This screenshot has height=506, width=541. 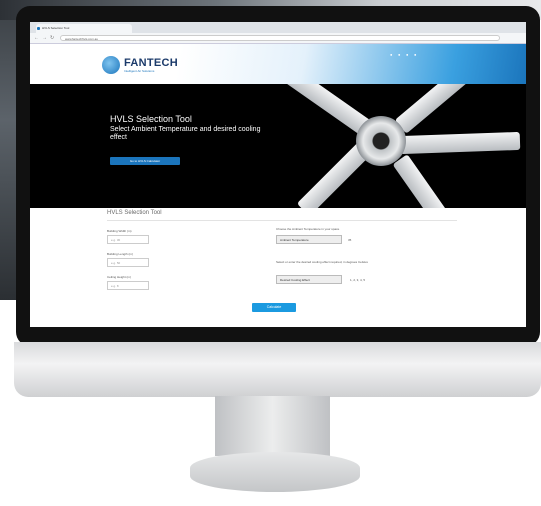 What do you see at coordinates (275, 472) in the screenshot?
I see `monitor-base` at bounding box center [275, 472].